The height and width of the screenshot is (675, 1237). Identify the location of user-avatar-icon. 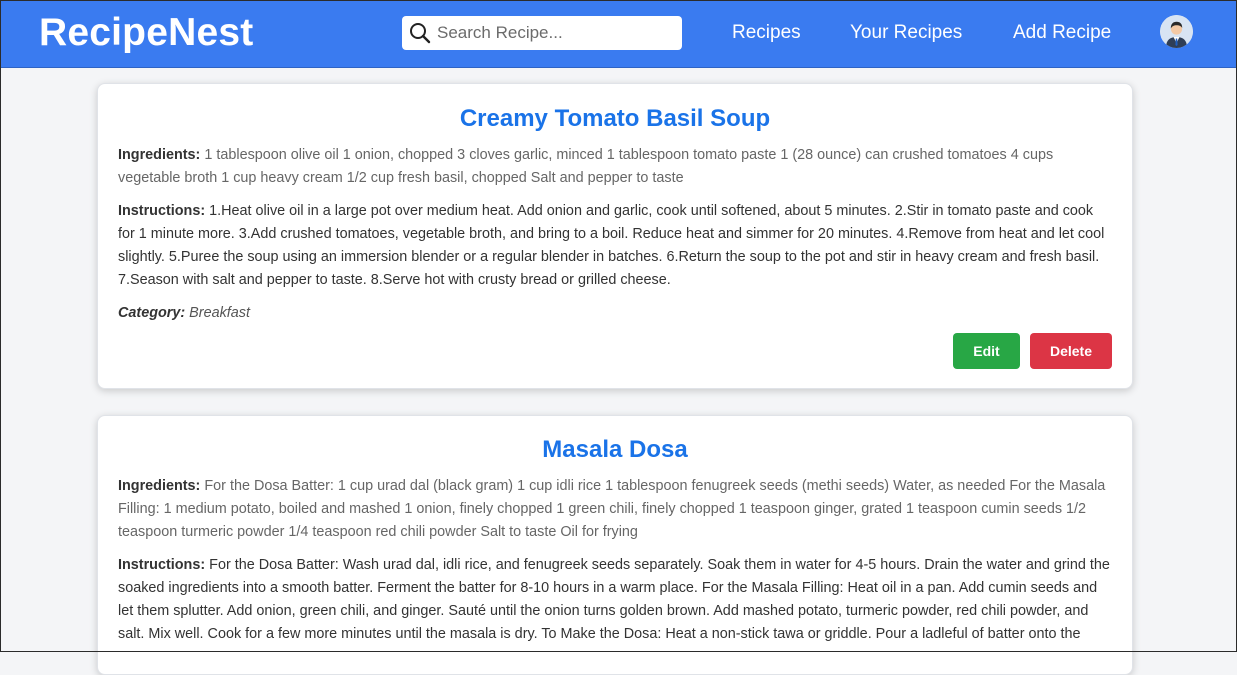
(1176, 31).